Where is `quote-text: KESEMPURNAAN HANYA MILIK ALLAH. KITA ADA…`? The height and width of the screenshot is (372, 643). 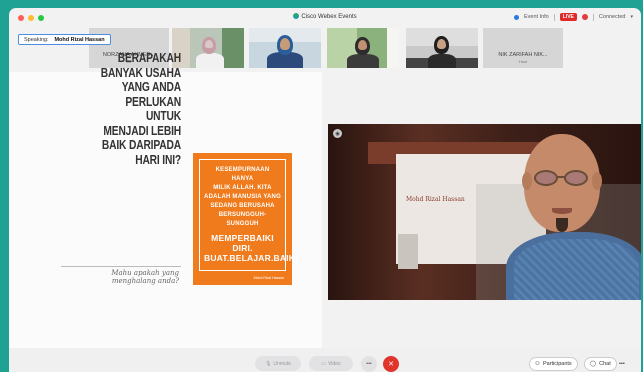 quote-text: KESEMPURNAAN HANYA MILIK ALLAH. KITA ADA… is located at coordinates (250, 215).